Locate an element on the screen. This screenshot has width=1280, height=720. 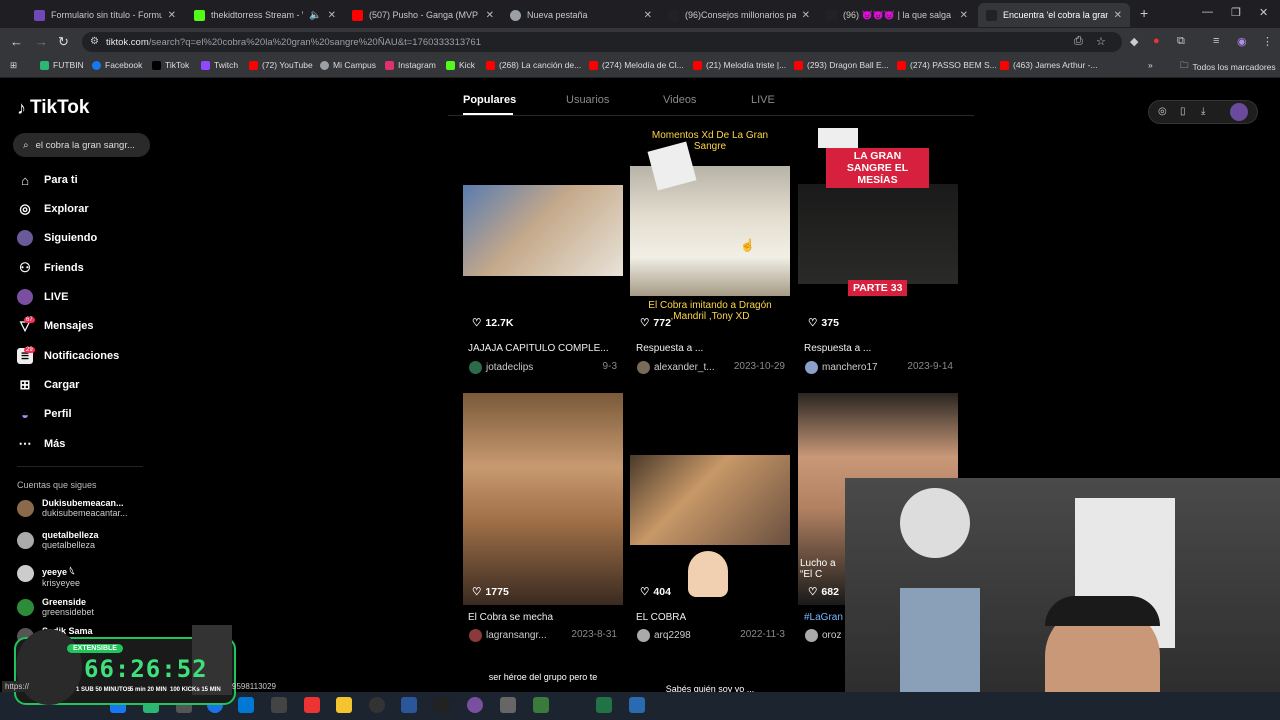
tiktok-logo: ♪ TikTok is located at coordinates (53, 108).